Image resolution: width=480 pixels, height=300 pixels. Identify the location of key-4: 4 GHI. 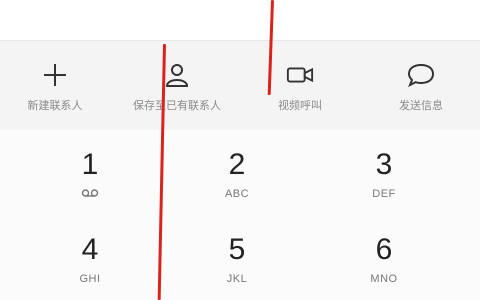
(90, 250).